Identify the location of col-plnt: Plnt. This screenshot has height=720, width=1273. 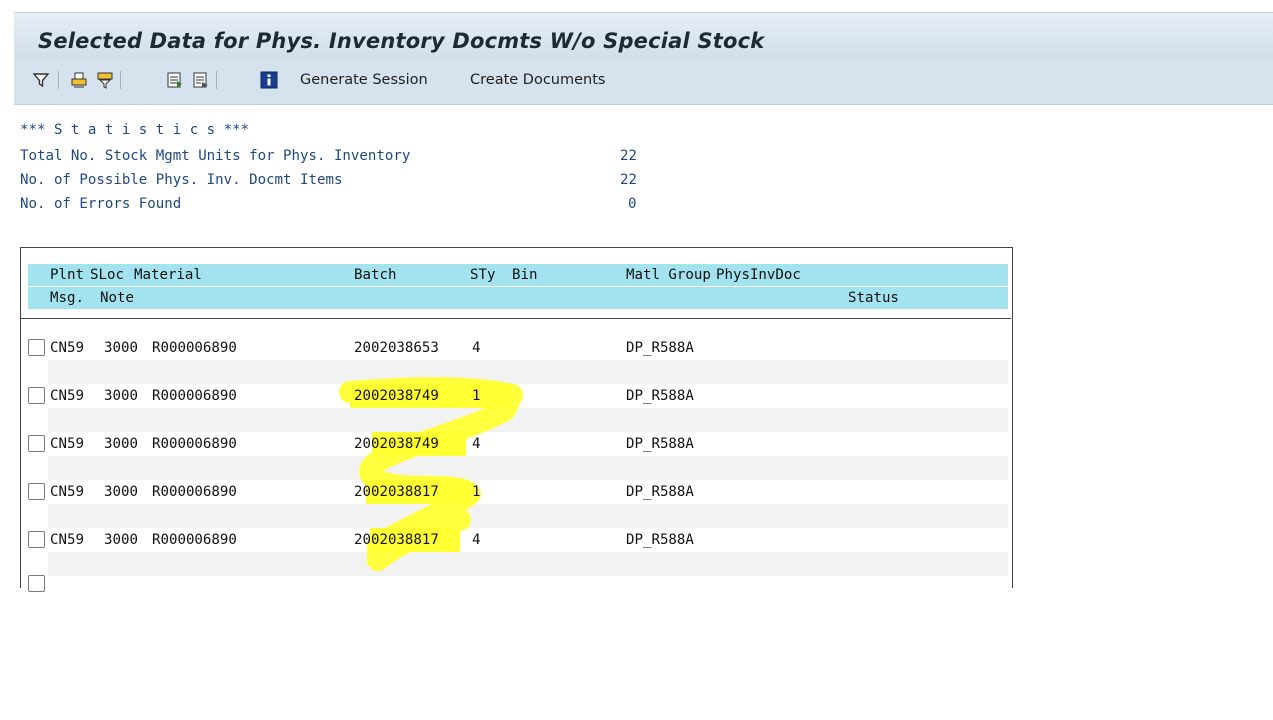
(67, 275).